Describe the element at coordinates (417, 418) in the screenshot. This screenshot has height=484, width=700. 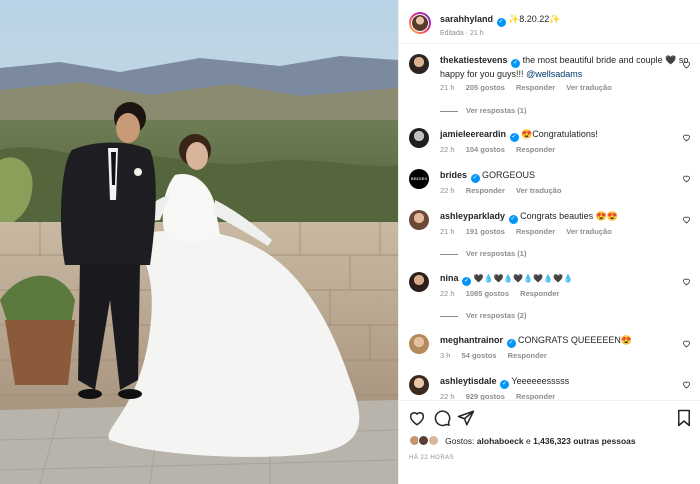
I see `heart-icon` at that location.